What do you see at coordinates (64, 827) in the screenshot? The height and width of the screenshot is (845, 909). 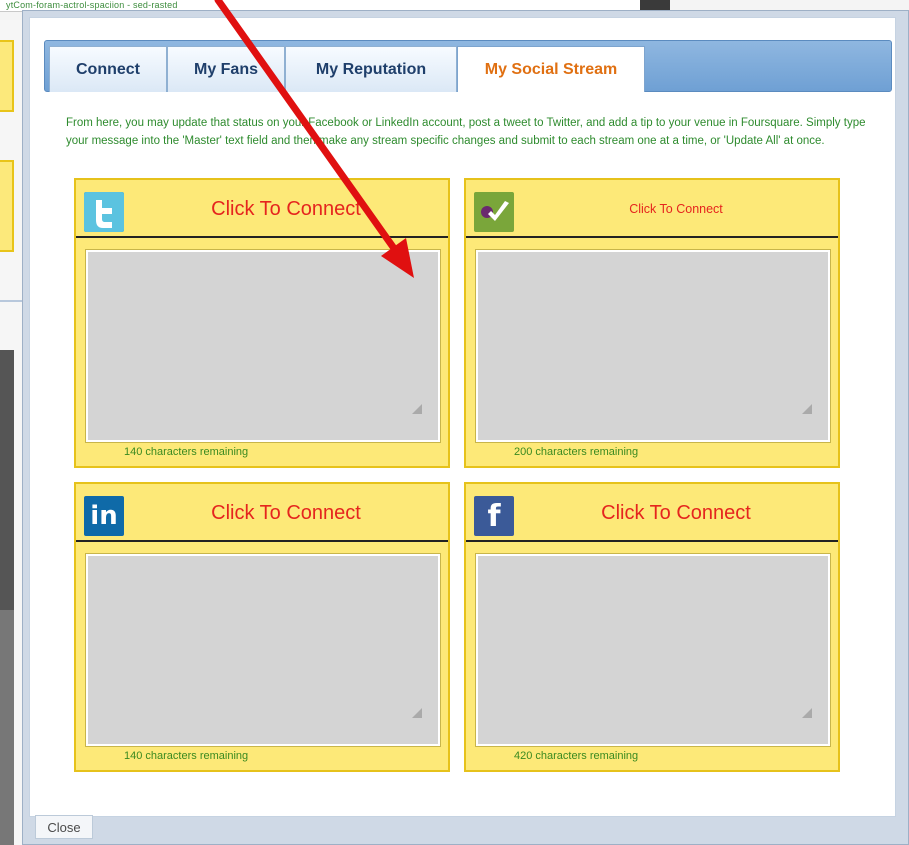 I see `close-button: Close` at bounding box center [64, 827].